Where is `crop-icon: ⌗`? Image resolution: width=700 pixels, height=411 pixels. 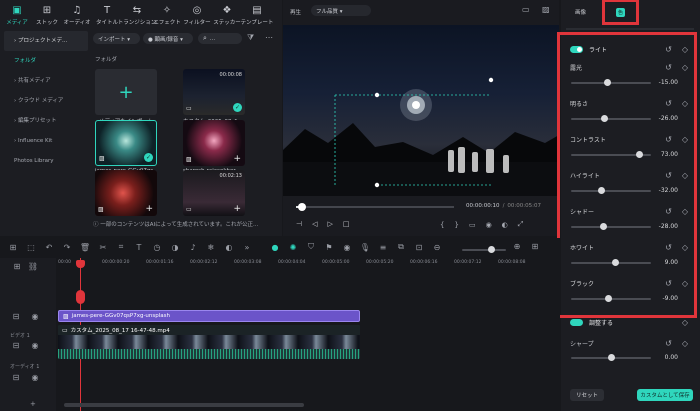
crop-icon: ⌗ is located at coordinates (121, 247).